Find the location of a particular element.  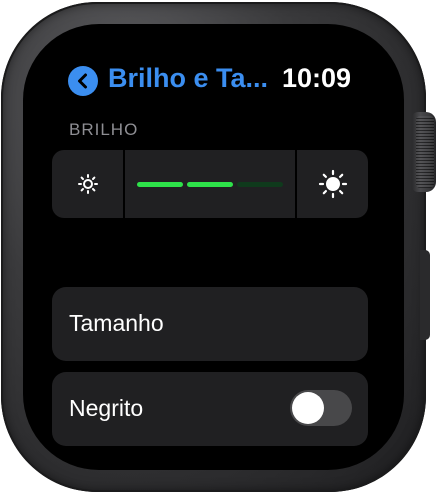

toggle-knob is located at coordinates (308, 408).